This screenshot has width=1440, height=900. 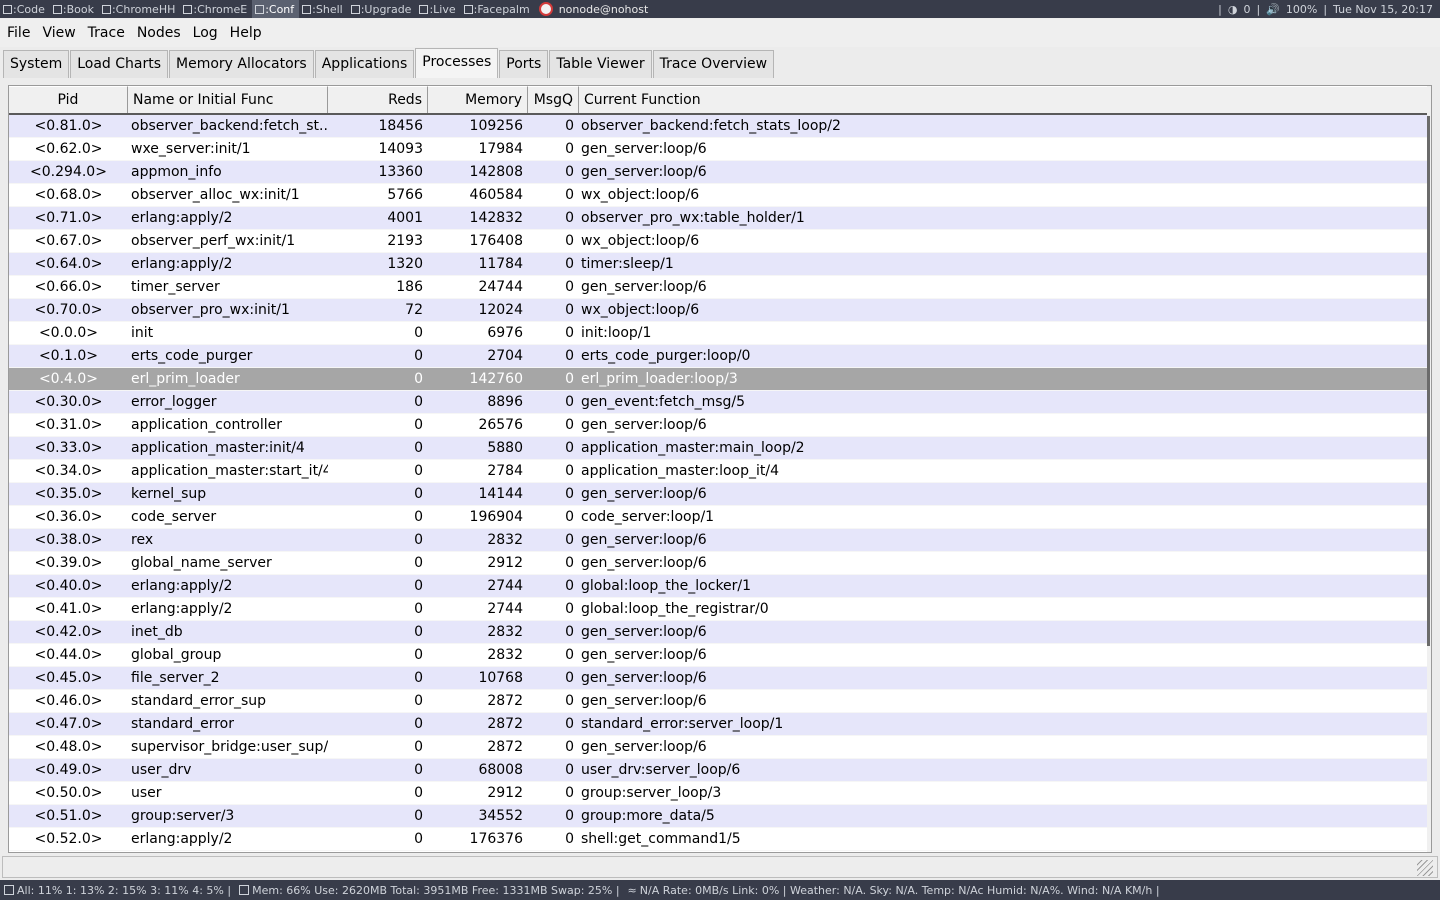 I want to click on table-row: <0.38.0> rex 0 2832 0 gen_server:loop/6, so click(x=720, y=540).